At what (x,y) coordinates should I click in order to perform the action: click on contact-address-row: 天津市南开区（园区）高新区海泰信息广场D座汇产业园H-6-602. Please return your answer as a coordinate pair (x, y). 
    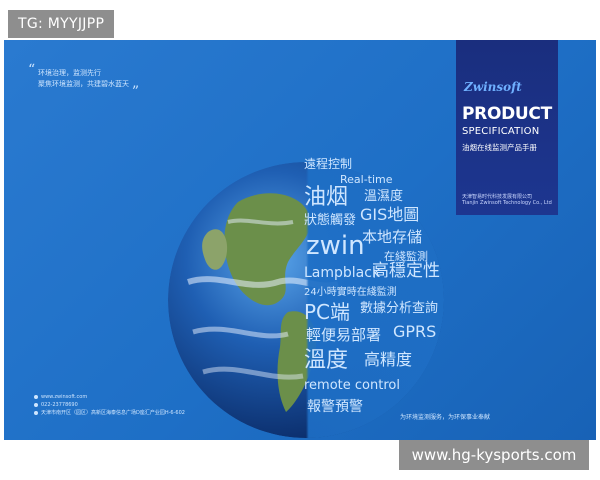
    Looking at the image, I should click on (109, 413).